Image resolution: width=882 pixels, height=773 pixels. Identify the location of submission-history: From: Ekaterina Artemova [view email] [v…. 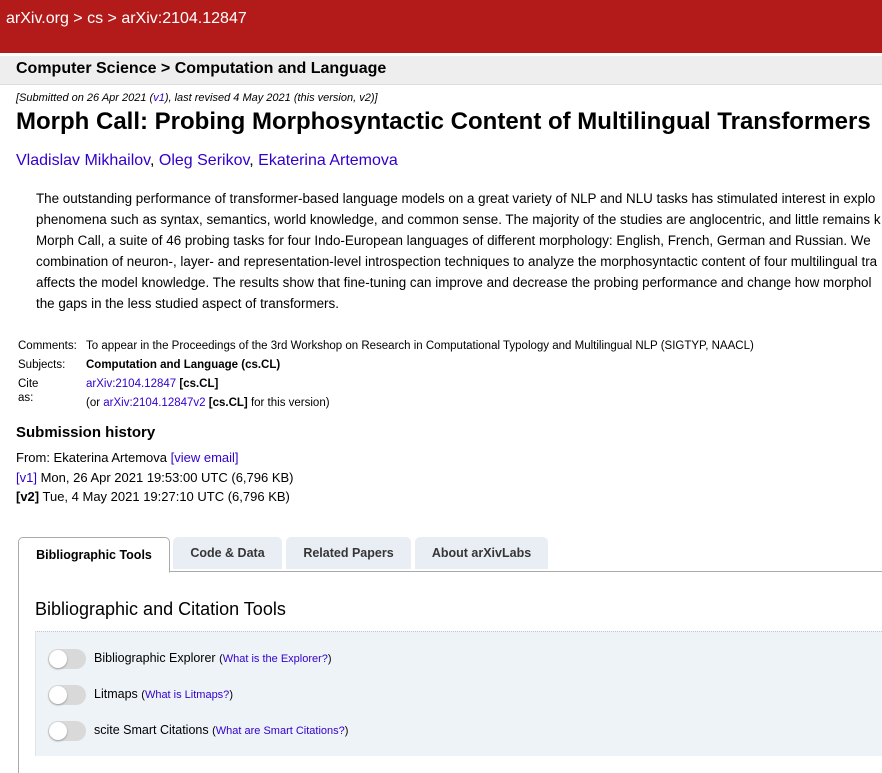
(155, 477).